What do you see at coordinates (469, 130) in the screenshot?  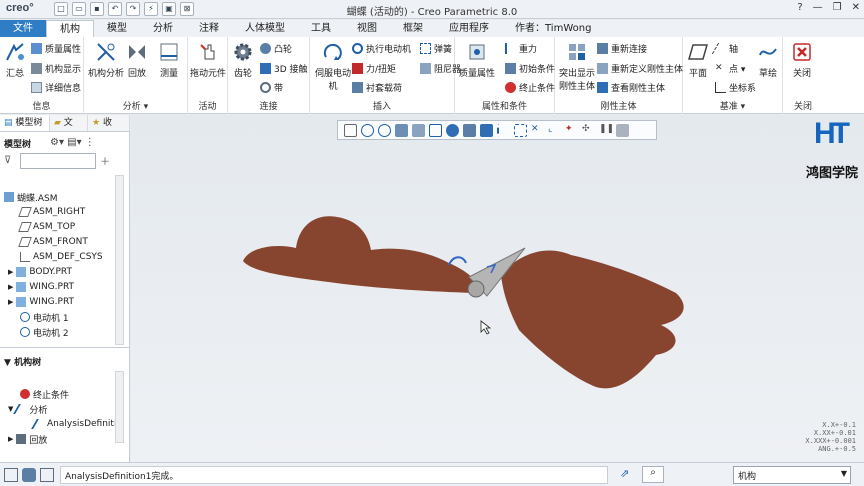 I see `perspective-icon` at bounding box center [469, 130].